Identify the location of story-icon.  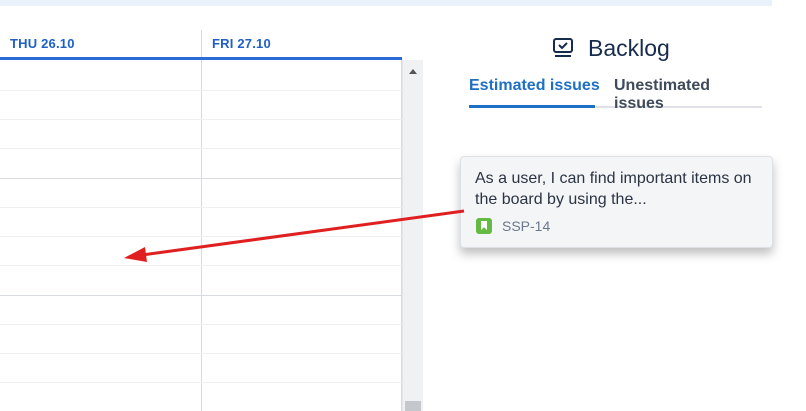
(484, 226).